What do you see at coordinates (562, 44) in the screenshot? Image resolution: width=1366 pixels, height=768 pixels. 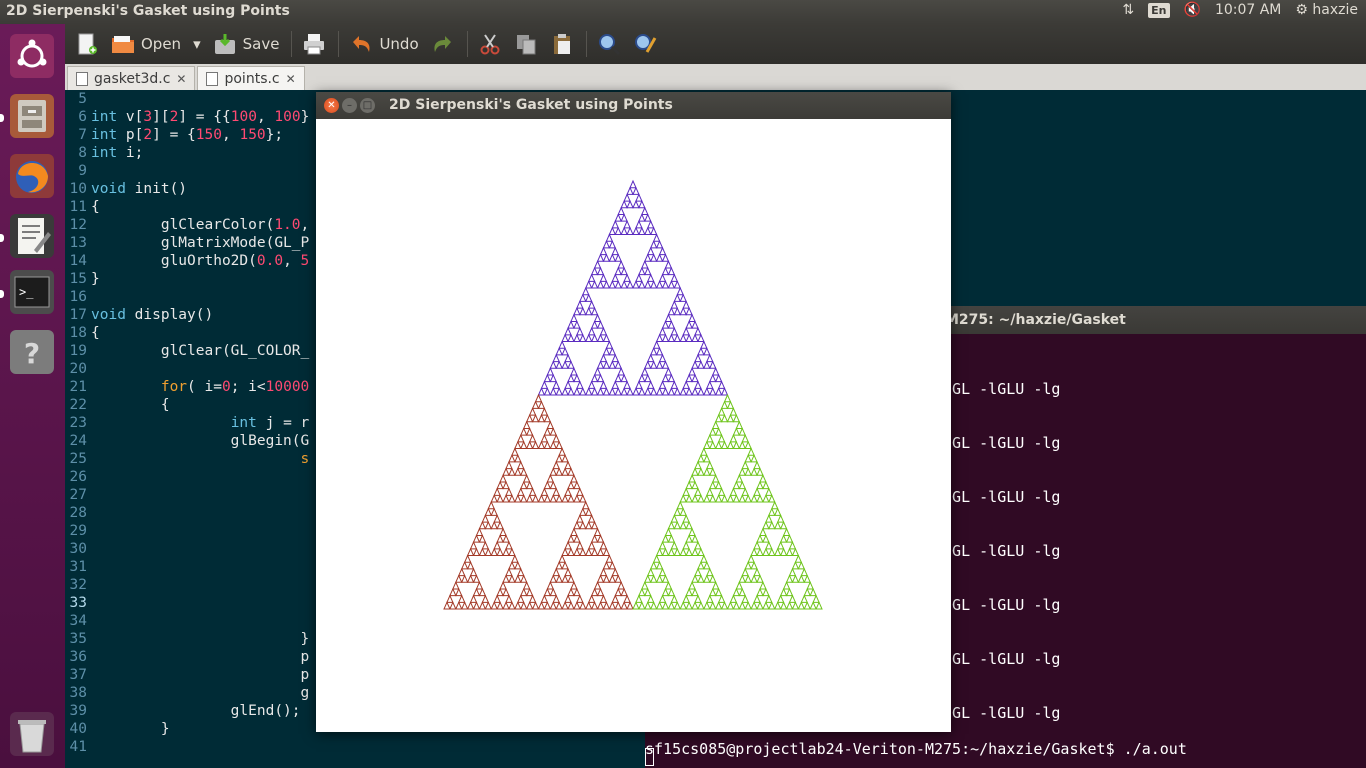 I see `paste-button` at bounding box center [562, 44].